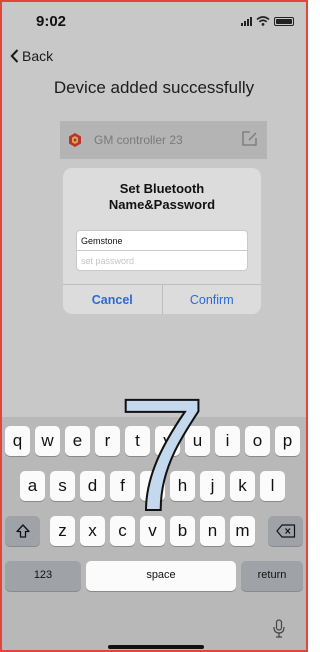 The width and height of the screenshot is (320, 652). I want to click on key-p: p, so click(287, 441).